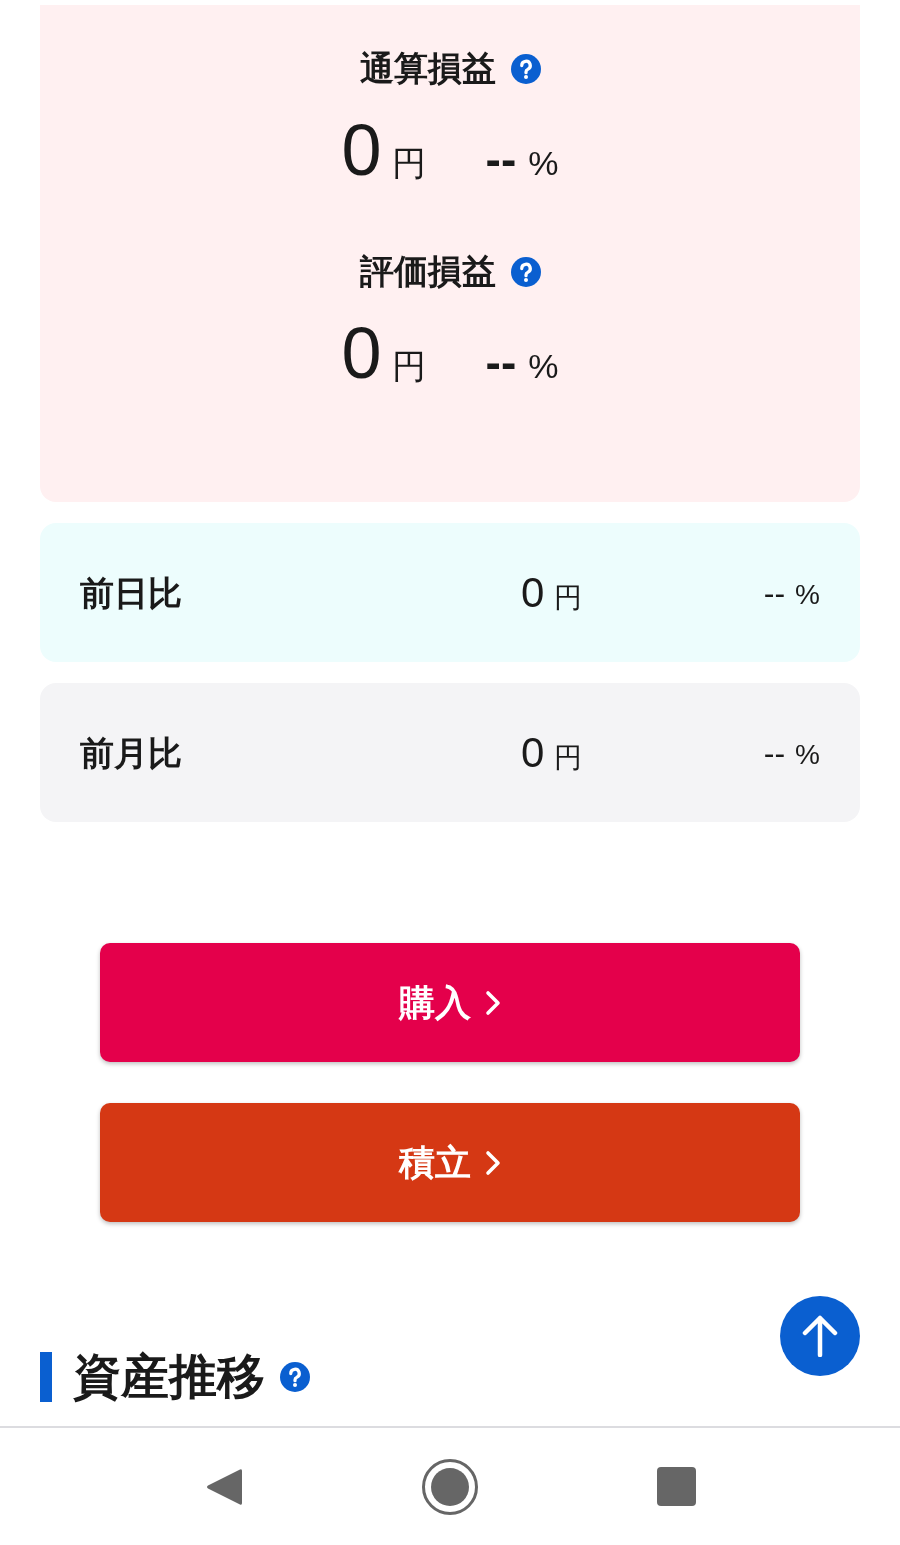  I want to click on section-title: 通算損益, so click(427, 68).